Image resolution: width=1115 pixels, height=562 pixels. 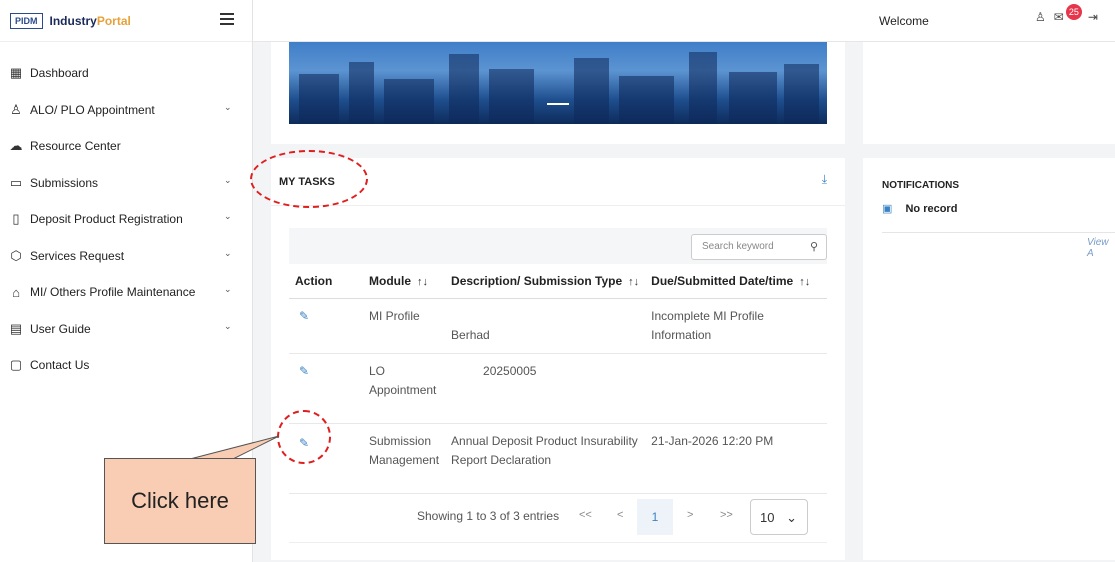 What do you see at coordinates (180, 501) in the screenshot?
I see `click-here-callout: Click here` at bounding box center [180, 501].